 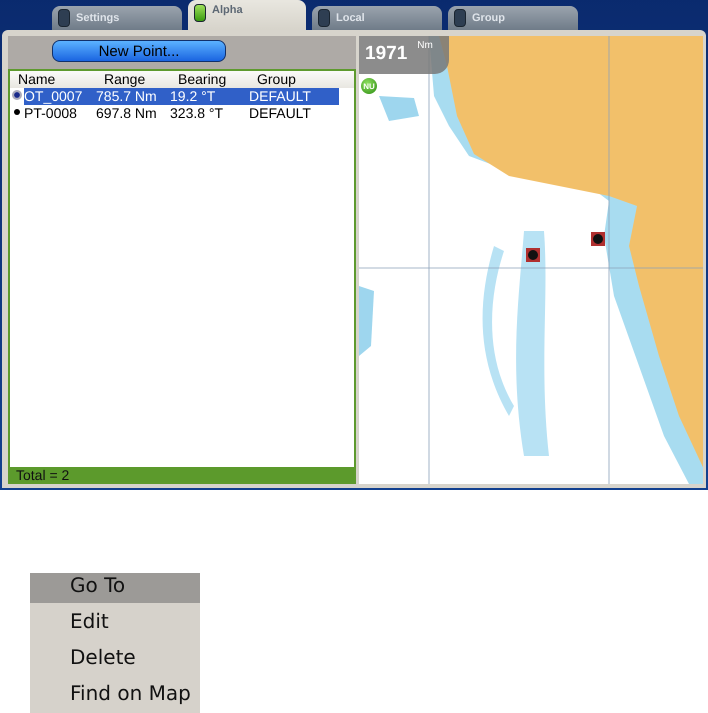 I want to click on column-header: Range, so click(x=125, y=79).